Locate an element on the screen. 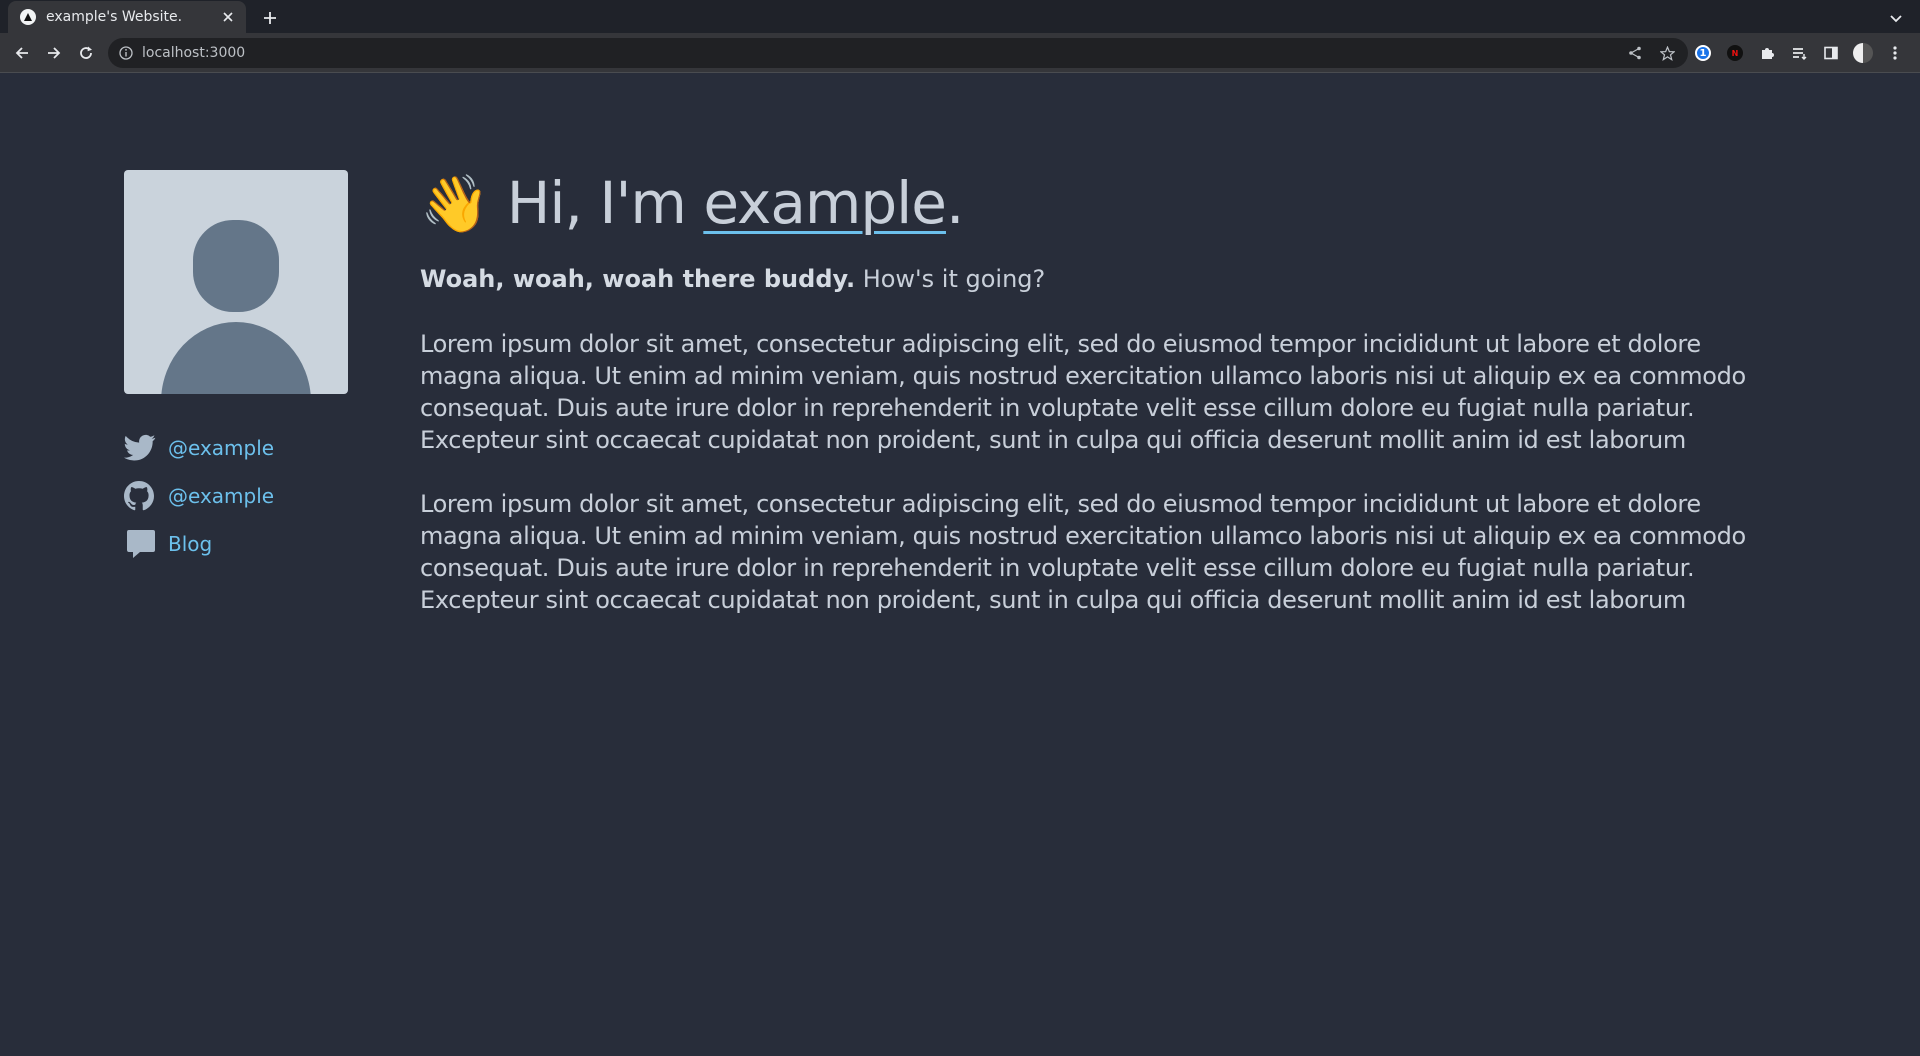 This screenshot has height=1056, width=1920. url-text: localhost:3000 is located at coordinates (884, 53).